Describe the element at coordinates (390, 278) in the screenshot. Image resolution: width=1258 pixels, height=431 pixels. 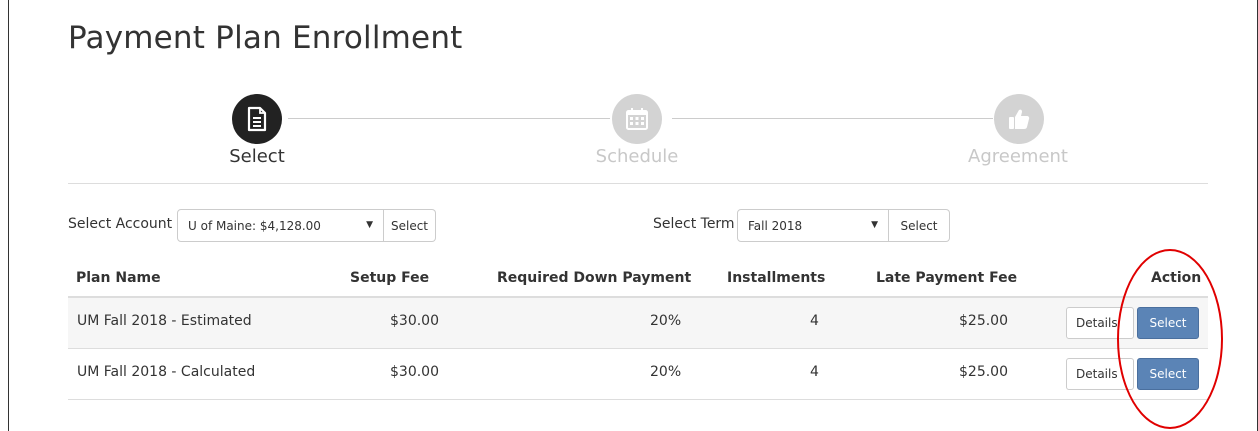
I see `col-header-setup-fee: Setup Fee` at that location.